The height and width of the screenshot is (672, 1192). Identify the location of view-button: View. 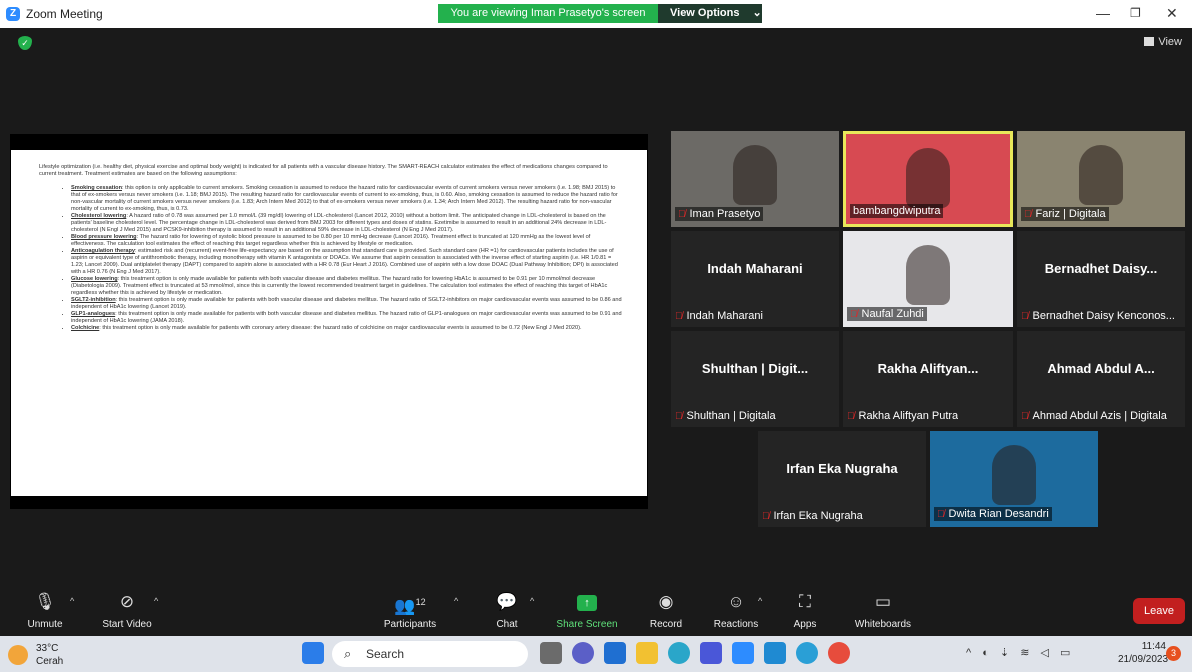
(1163, 42).